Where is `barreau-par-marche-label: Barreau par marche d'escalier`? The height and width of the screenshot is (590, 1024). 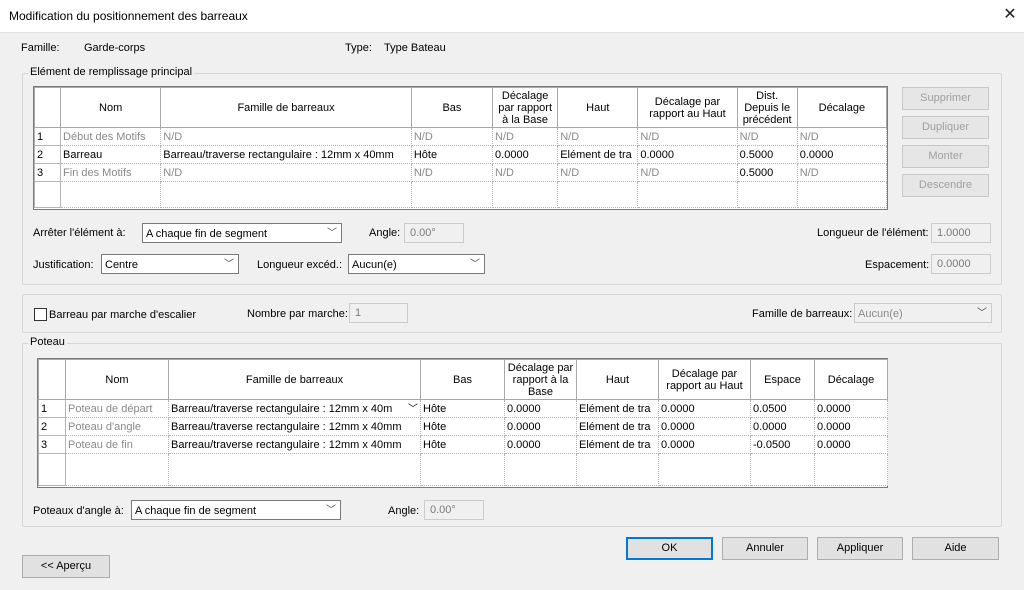 barreau-par-marche-label: Barreau par marche d'escalier is located at coordinates (123, 315).